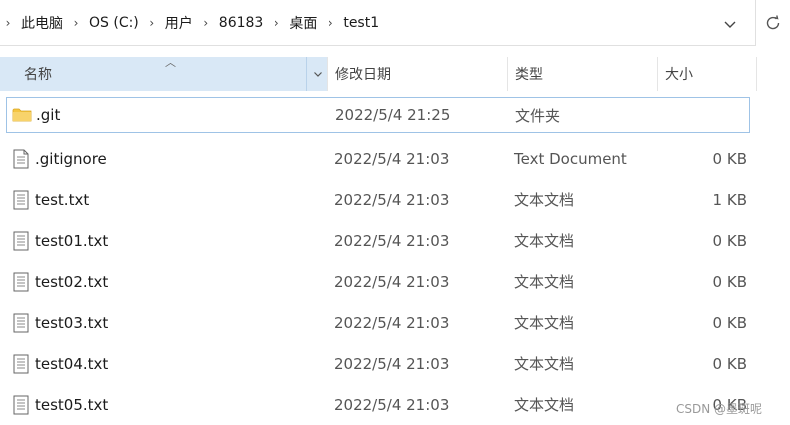 Image resolution: width=790 pixels, height=425 pixels. What do you see at coordinates (361, 23) in the screenshot?
I see `breadcrumb-item: test1` at bounding box center [361, 23].